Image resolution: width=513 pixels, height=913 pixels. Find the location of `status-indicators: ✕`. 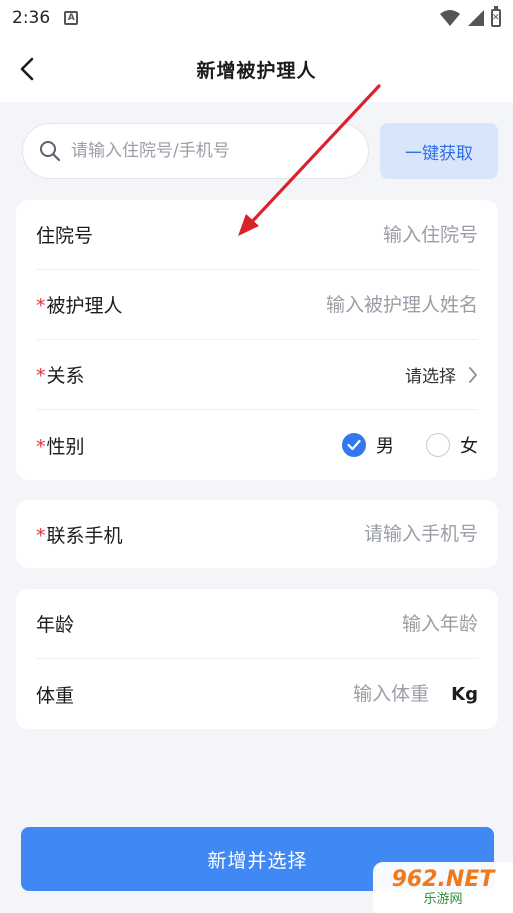

status-indicators: ✕ is located at coordinates (470, 16).